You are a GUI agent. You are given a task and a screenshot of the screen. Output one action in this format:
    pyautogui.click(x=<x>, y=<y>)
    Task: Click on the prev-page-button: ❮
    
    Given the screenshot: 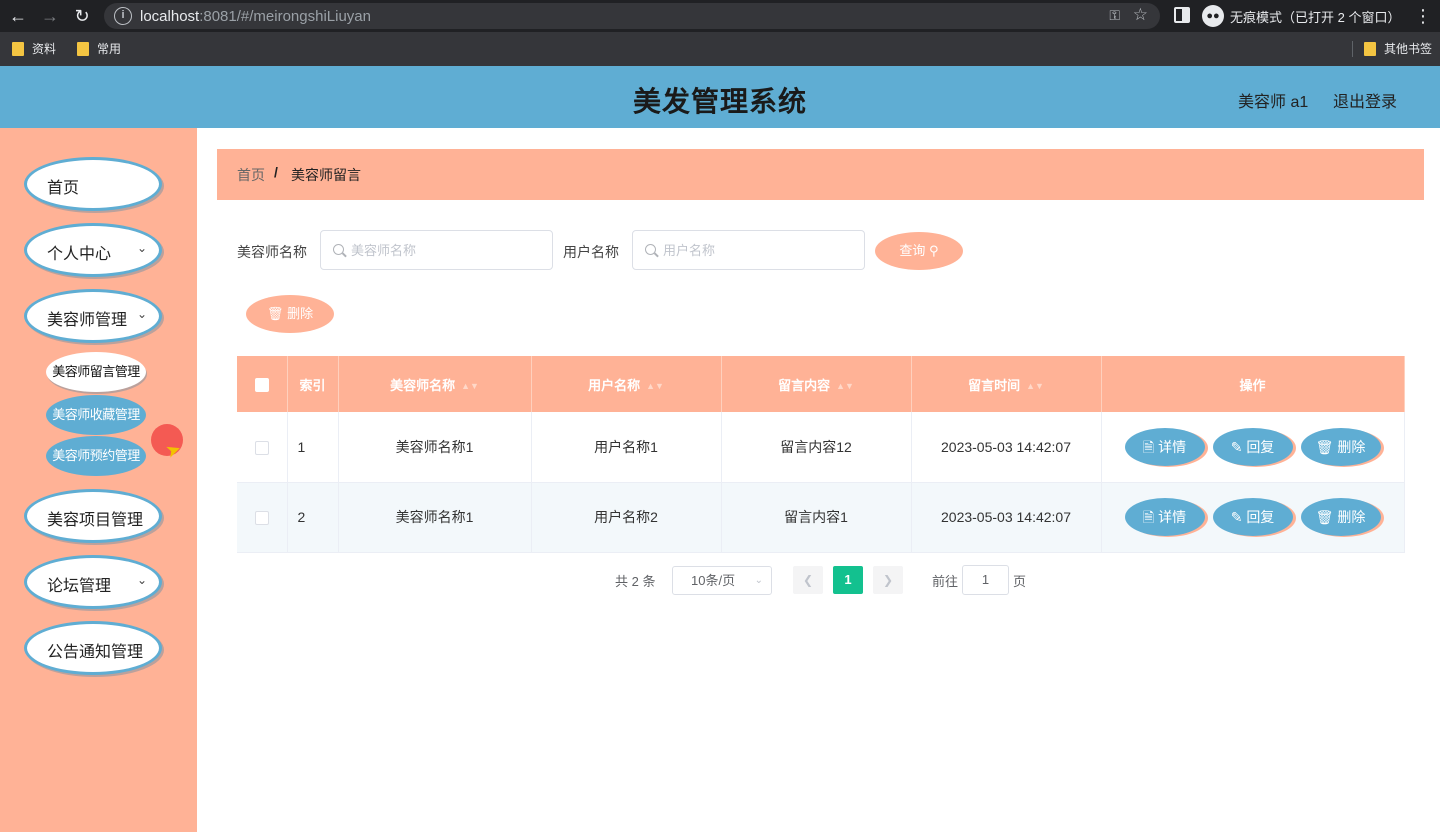 What is the action you would take?
    pyautogui.click(x=808, y=580)
    